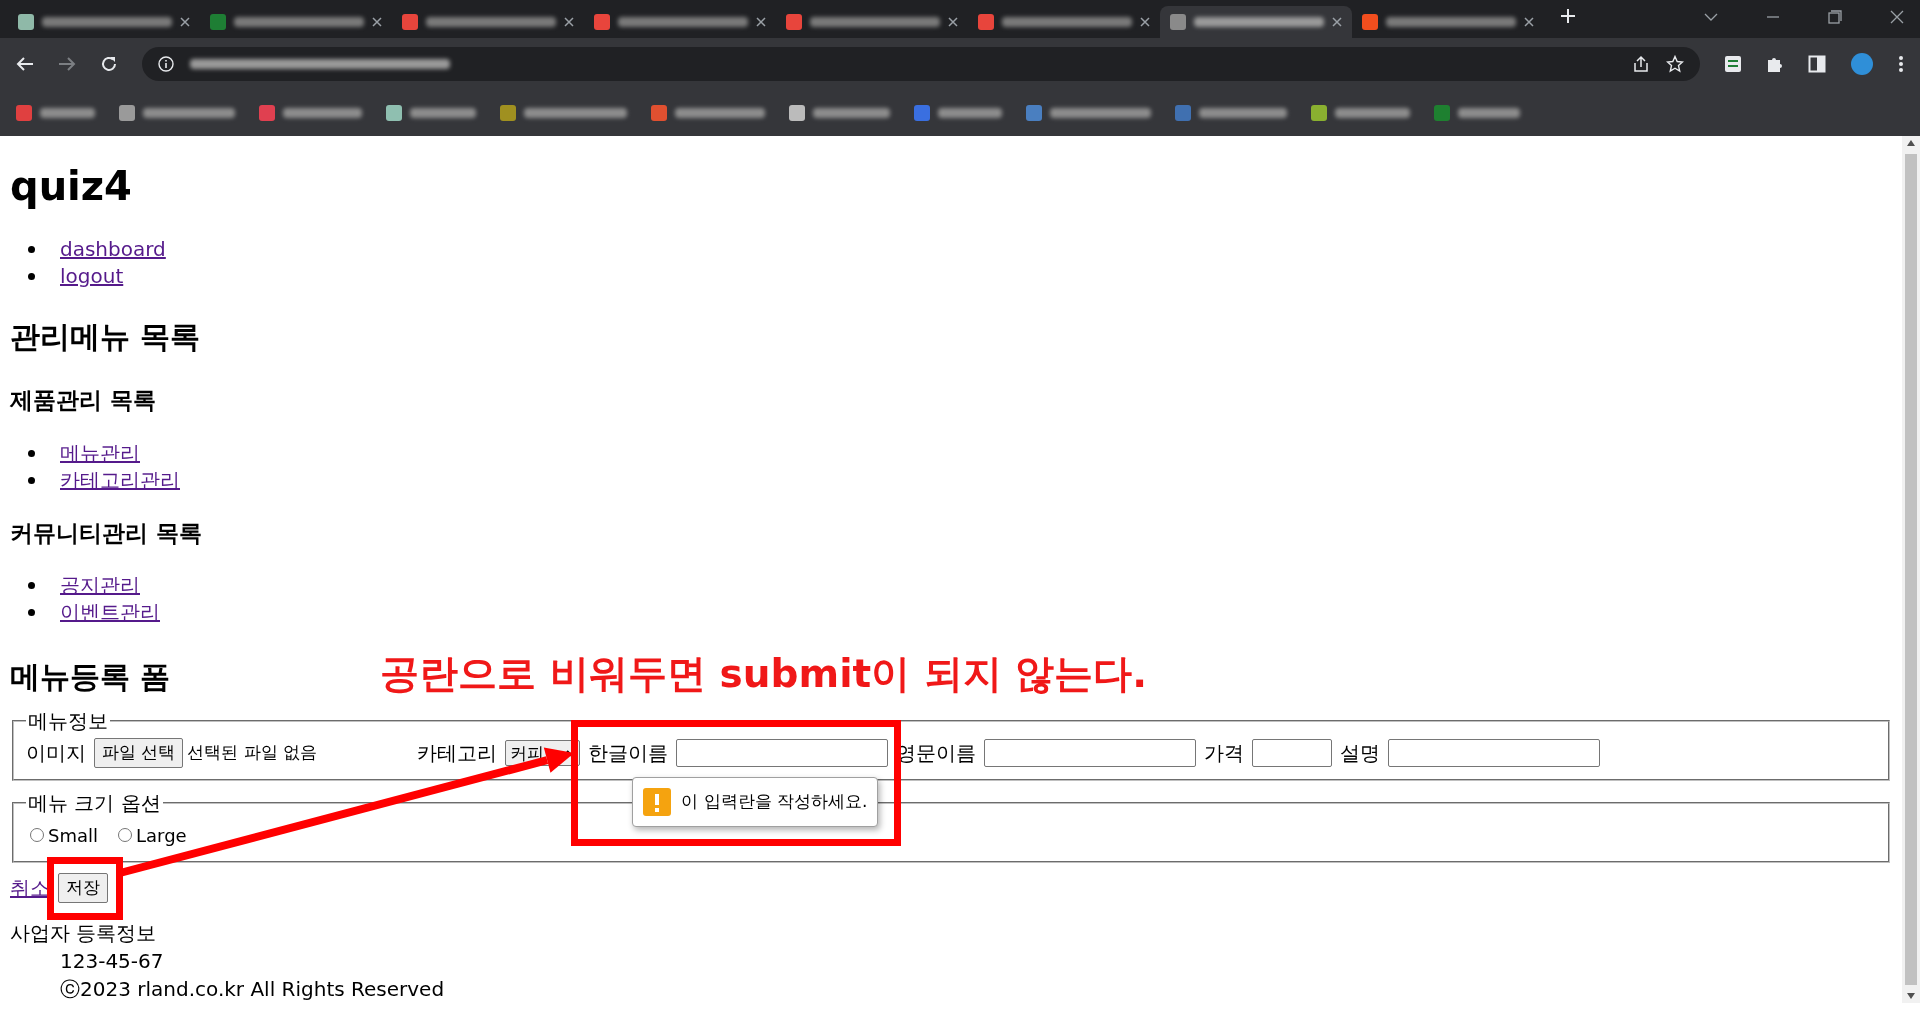  What do you see at coordinates (120, 480) in the screenshot?
I see `nav-link-text: 카테고리관리` at bounding box center [120, 480].